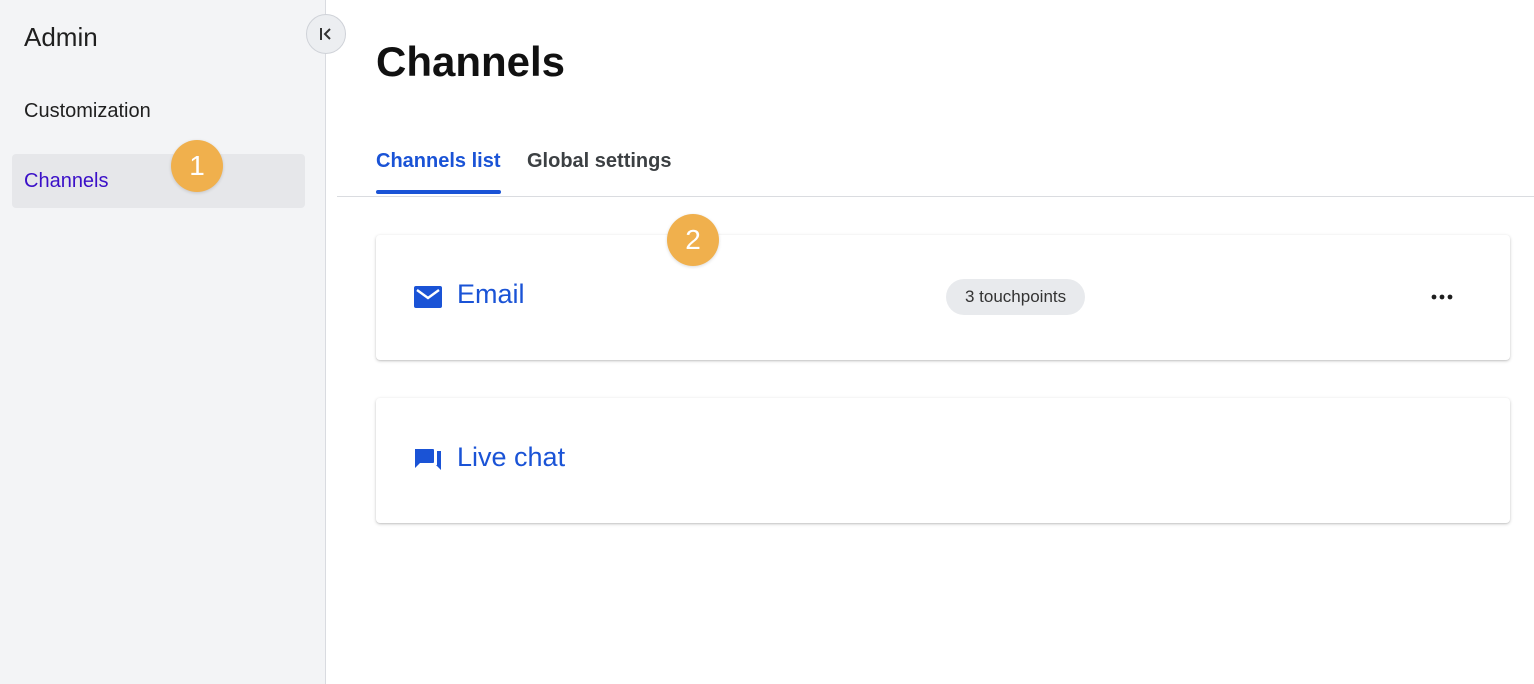 The width and height of the screenshot is (1534, 684). I want to click on step-marker-2: 2, so click(693, 240).